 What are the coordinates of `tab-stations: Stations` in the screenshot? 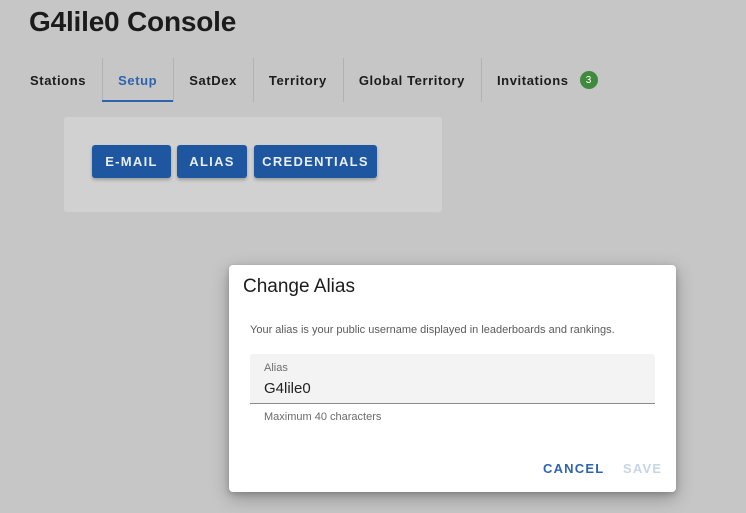 It's located at (58, 80).